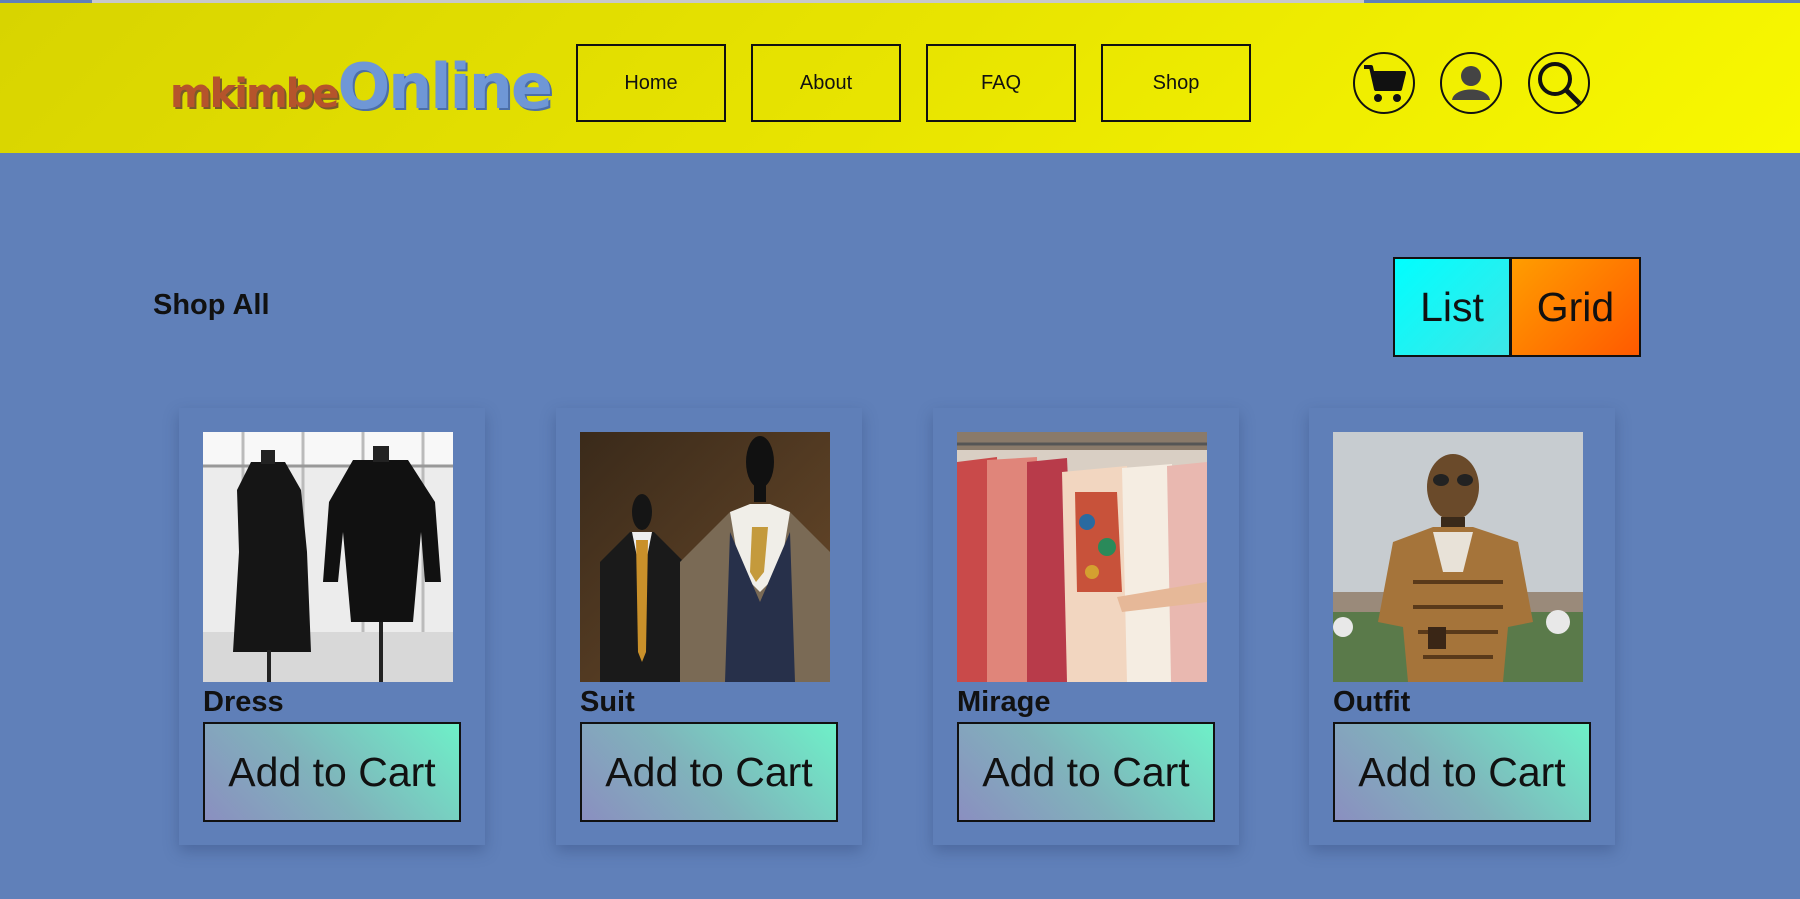 This screenshot has height=899, width=1800. Describe the element at coordinates (1452, 307) in the screenshot. I see `list-view-button: List` at that location.